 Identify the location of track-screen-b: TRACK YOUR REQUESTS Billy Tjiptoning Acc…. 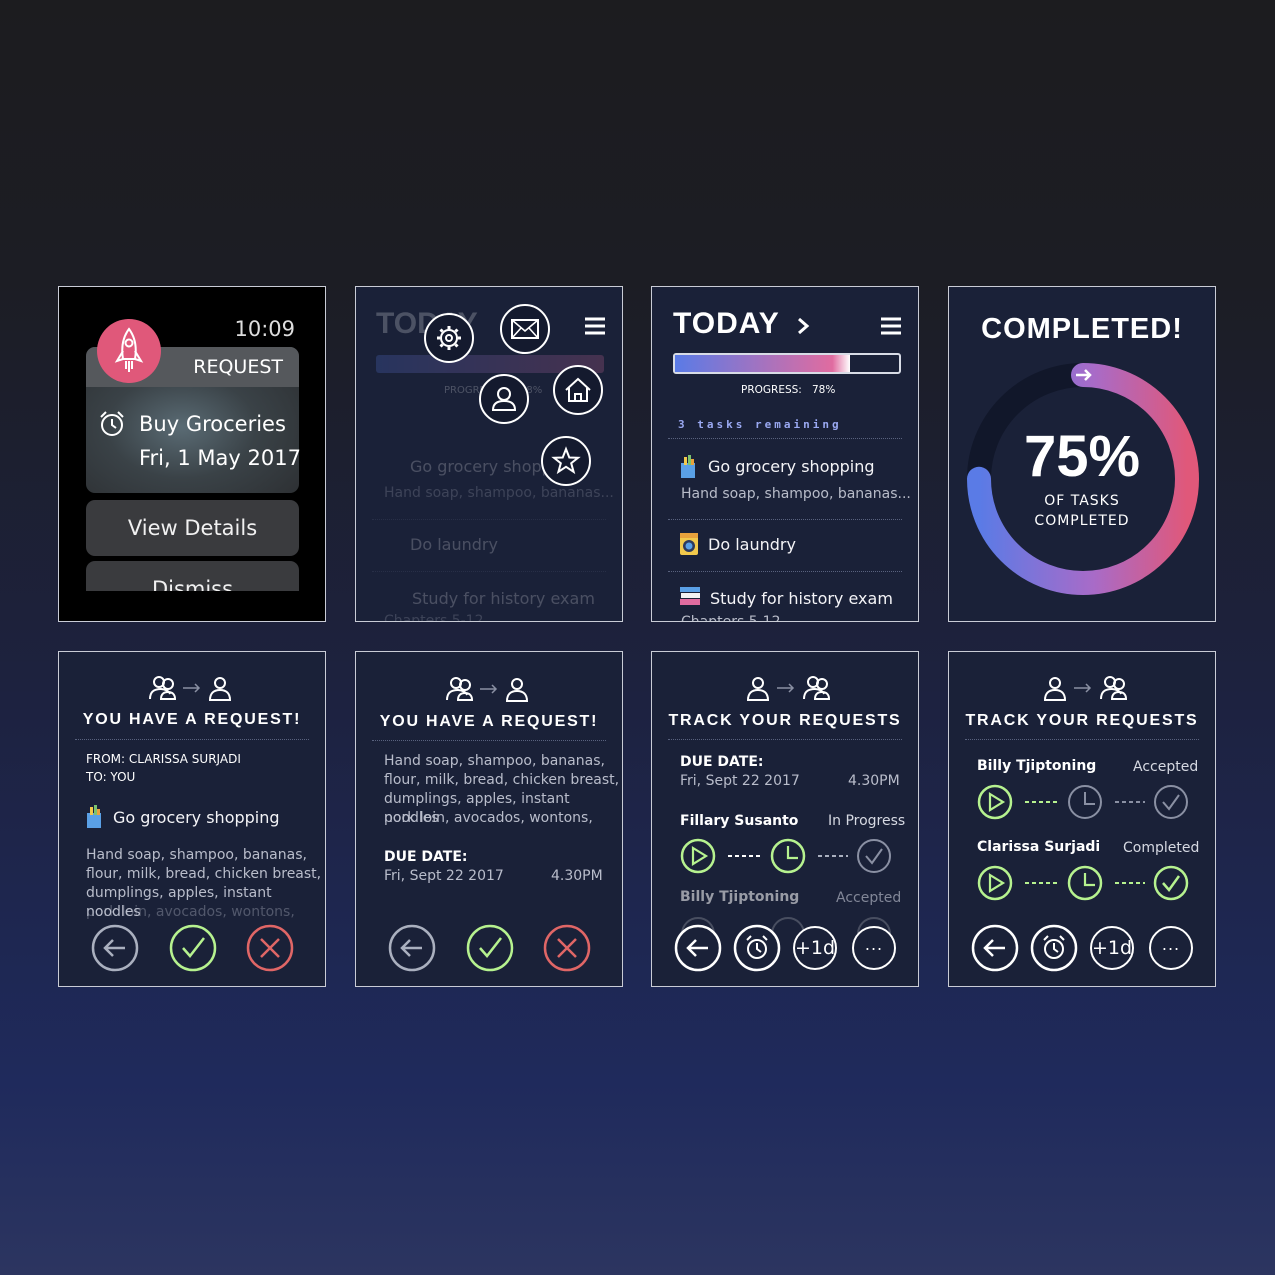
(1082, 819).